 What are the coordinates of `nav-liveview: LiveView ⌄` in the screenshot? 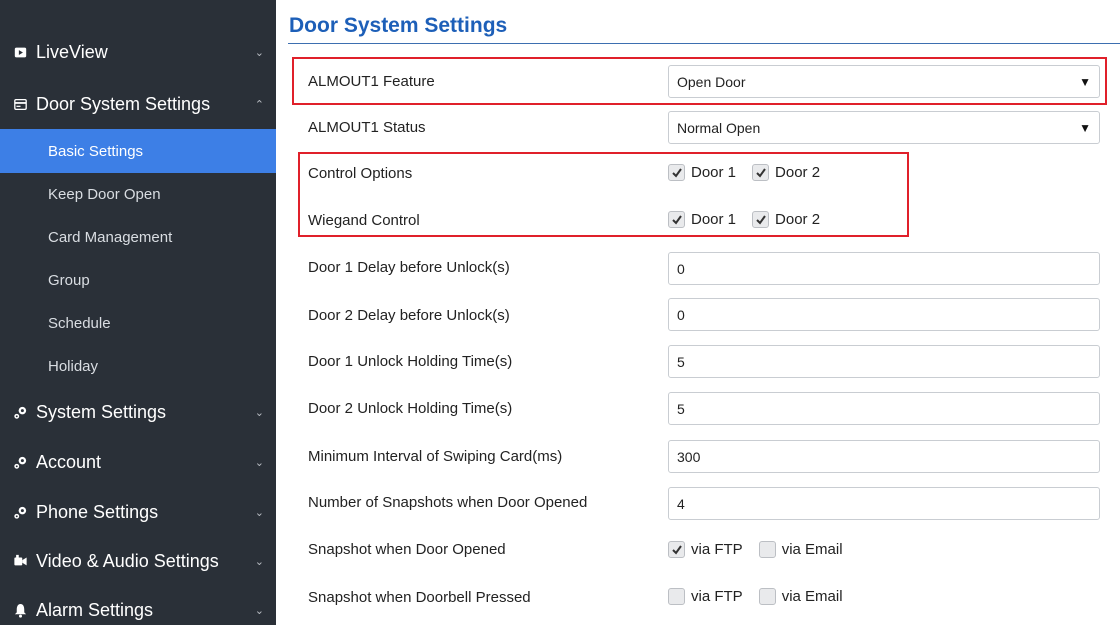 It's located at (138, 52).